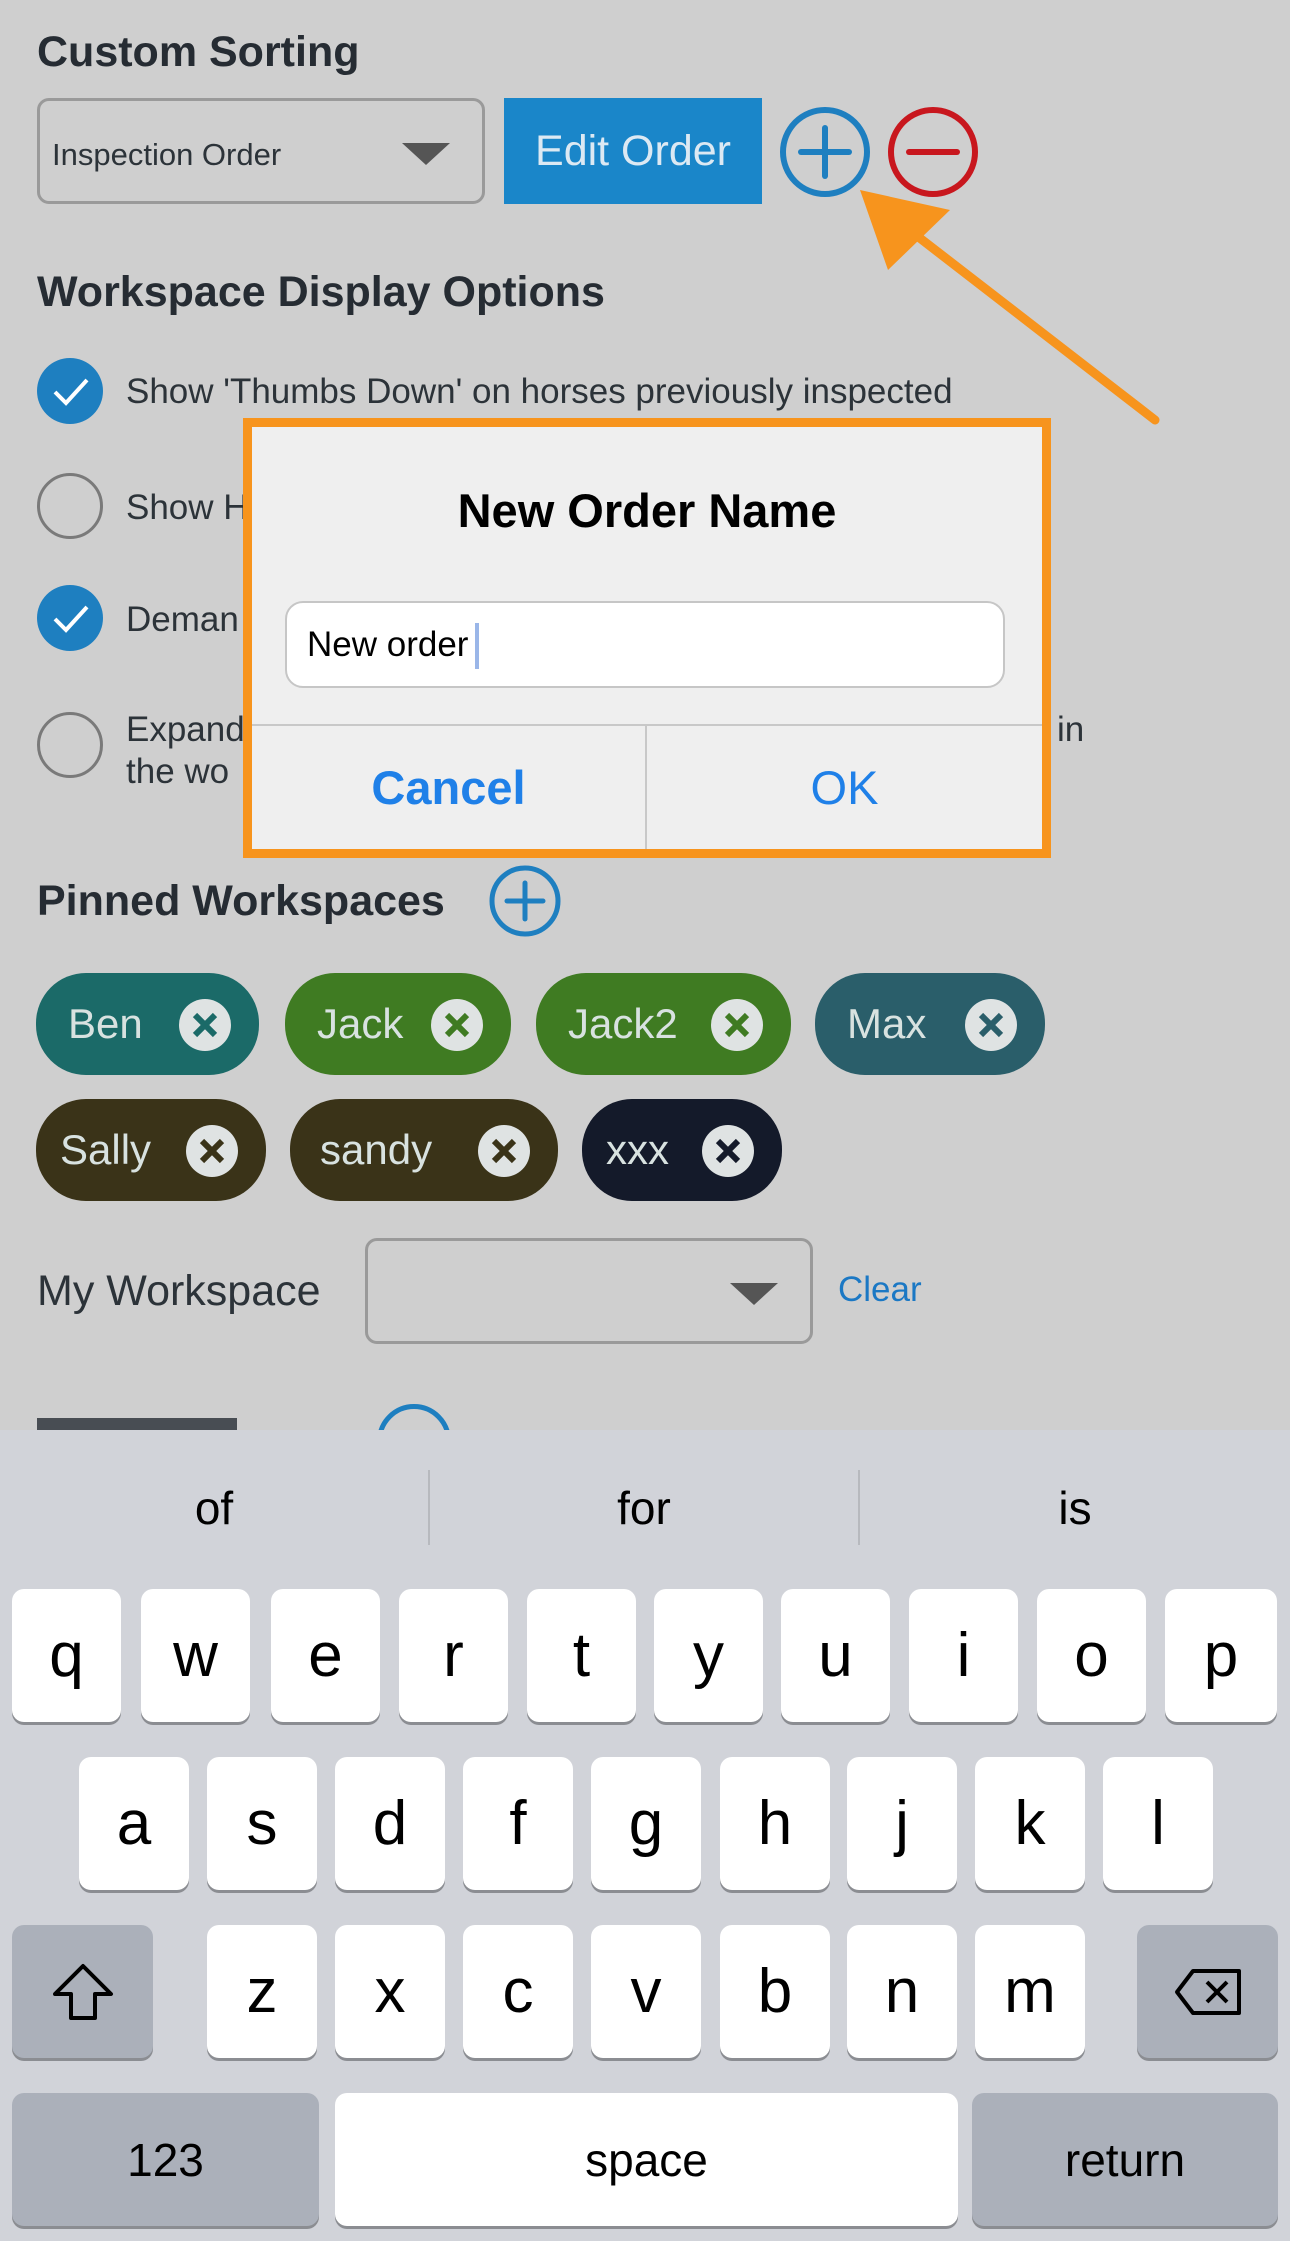 This screenshot has width=1290, height=2241. I want to click on backspace-icon, so click(1207, 1991).